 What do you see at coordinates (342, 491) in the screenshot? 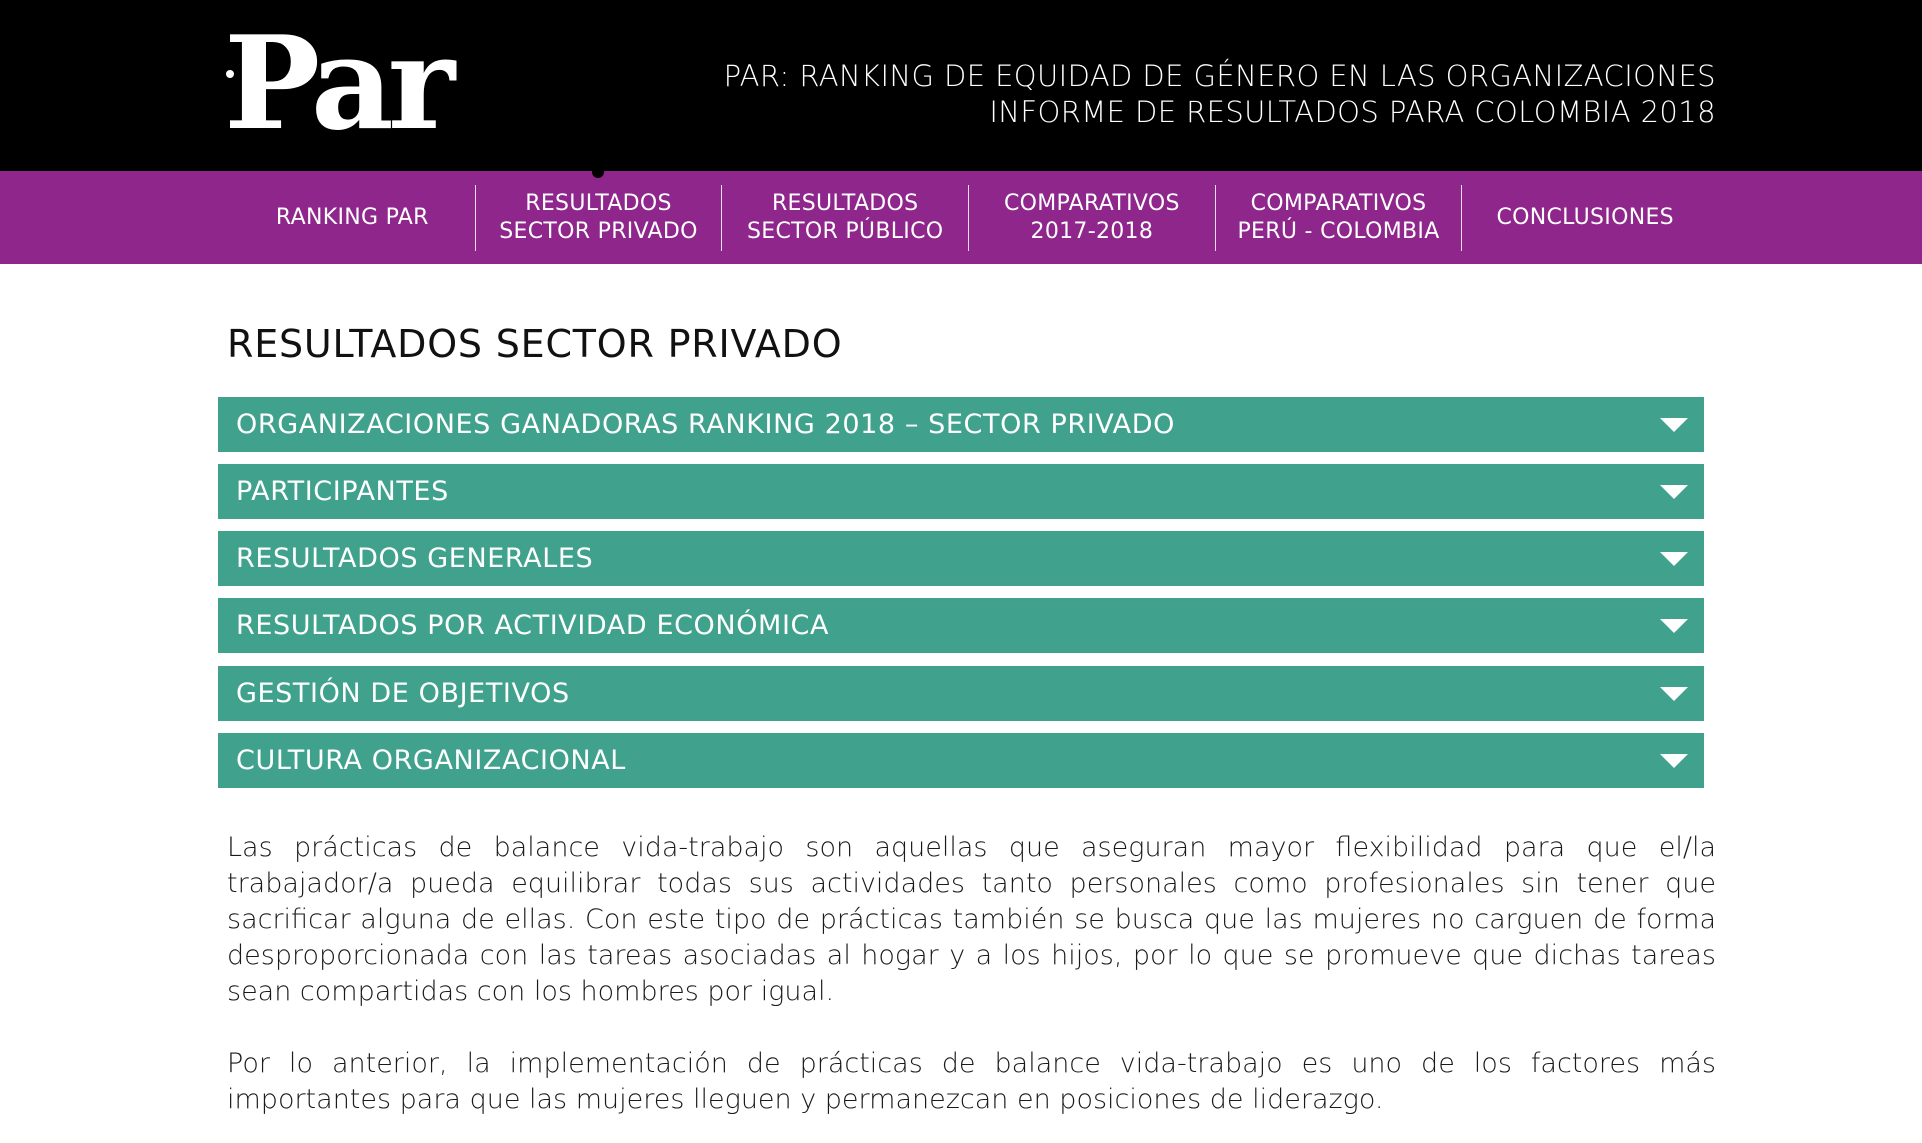
I see `accordion-label: PARTICIPANTES` at bounding box center [342, 491].